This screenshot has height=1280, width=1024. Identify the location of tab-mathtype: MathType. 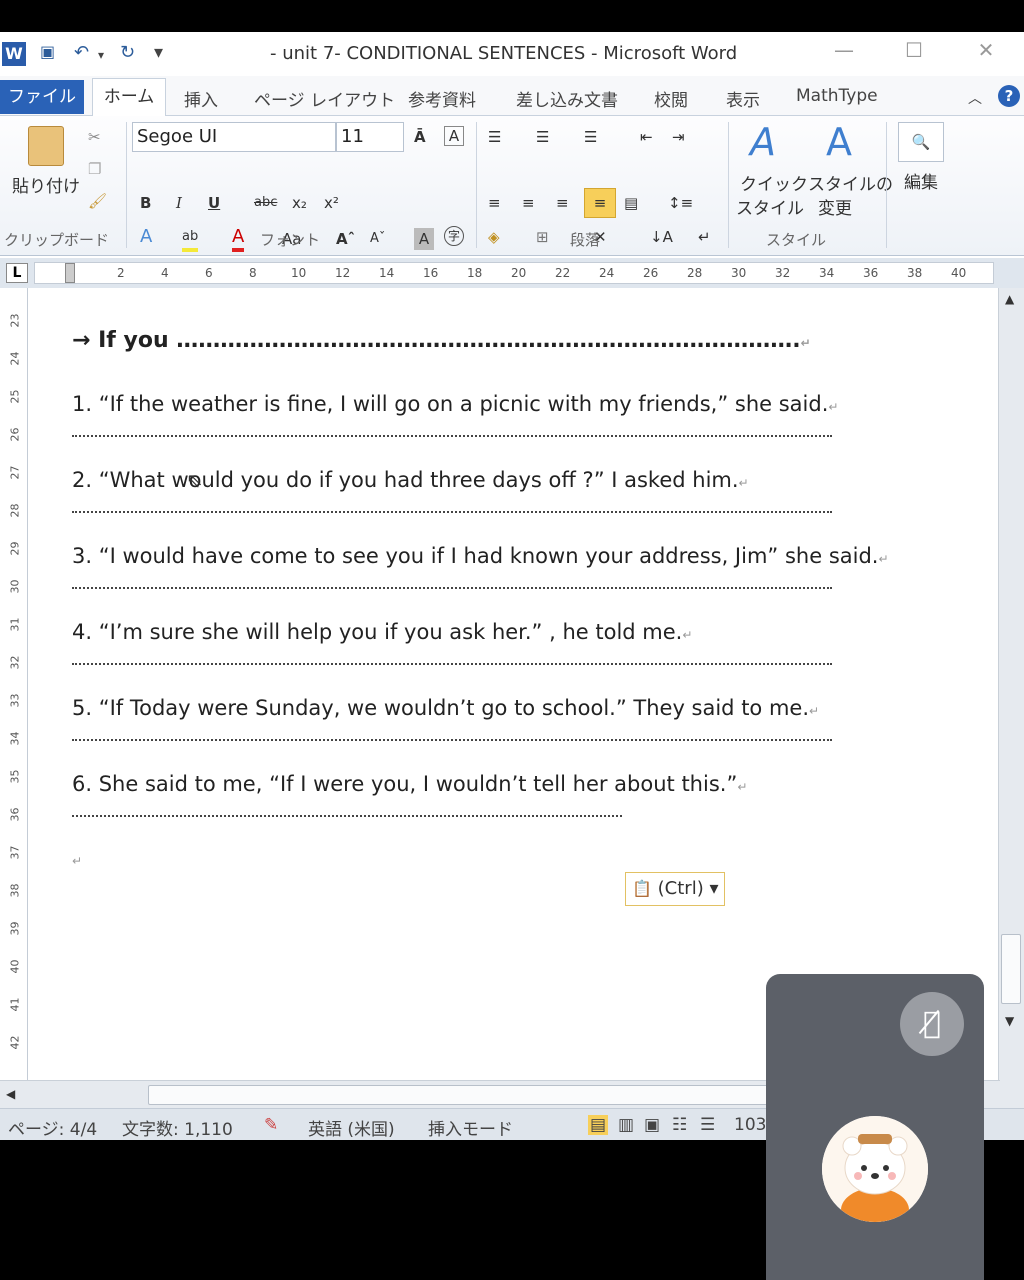
(837, 96).